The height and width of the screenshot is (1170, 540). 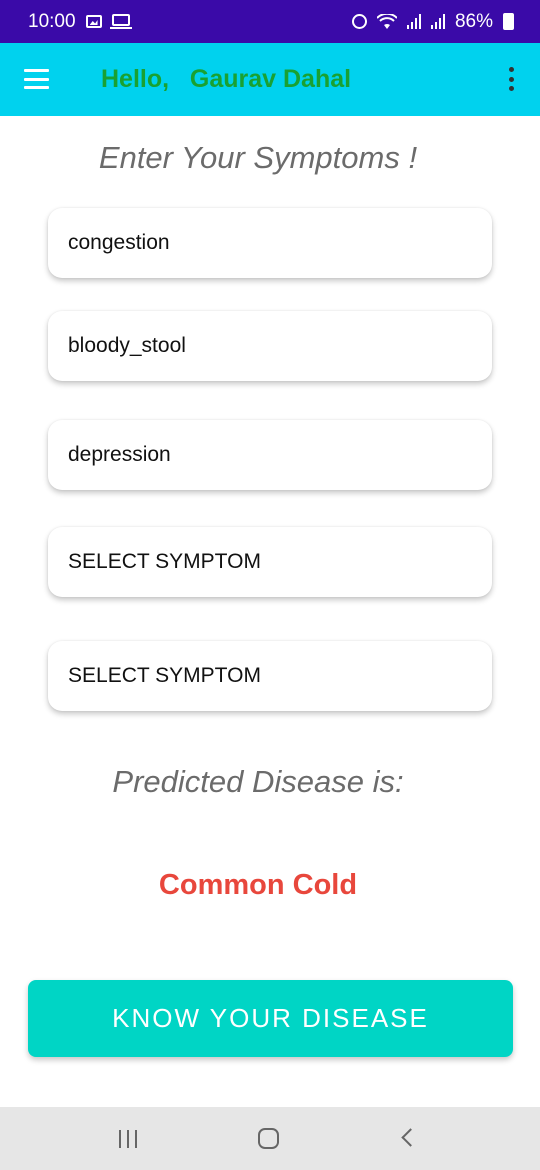 What do you see at coordinates (359, 21) in the screenshot?
I see `alarm-icon` at bounding box center [359, 21].